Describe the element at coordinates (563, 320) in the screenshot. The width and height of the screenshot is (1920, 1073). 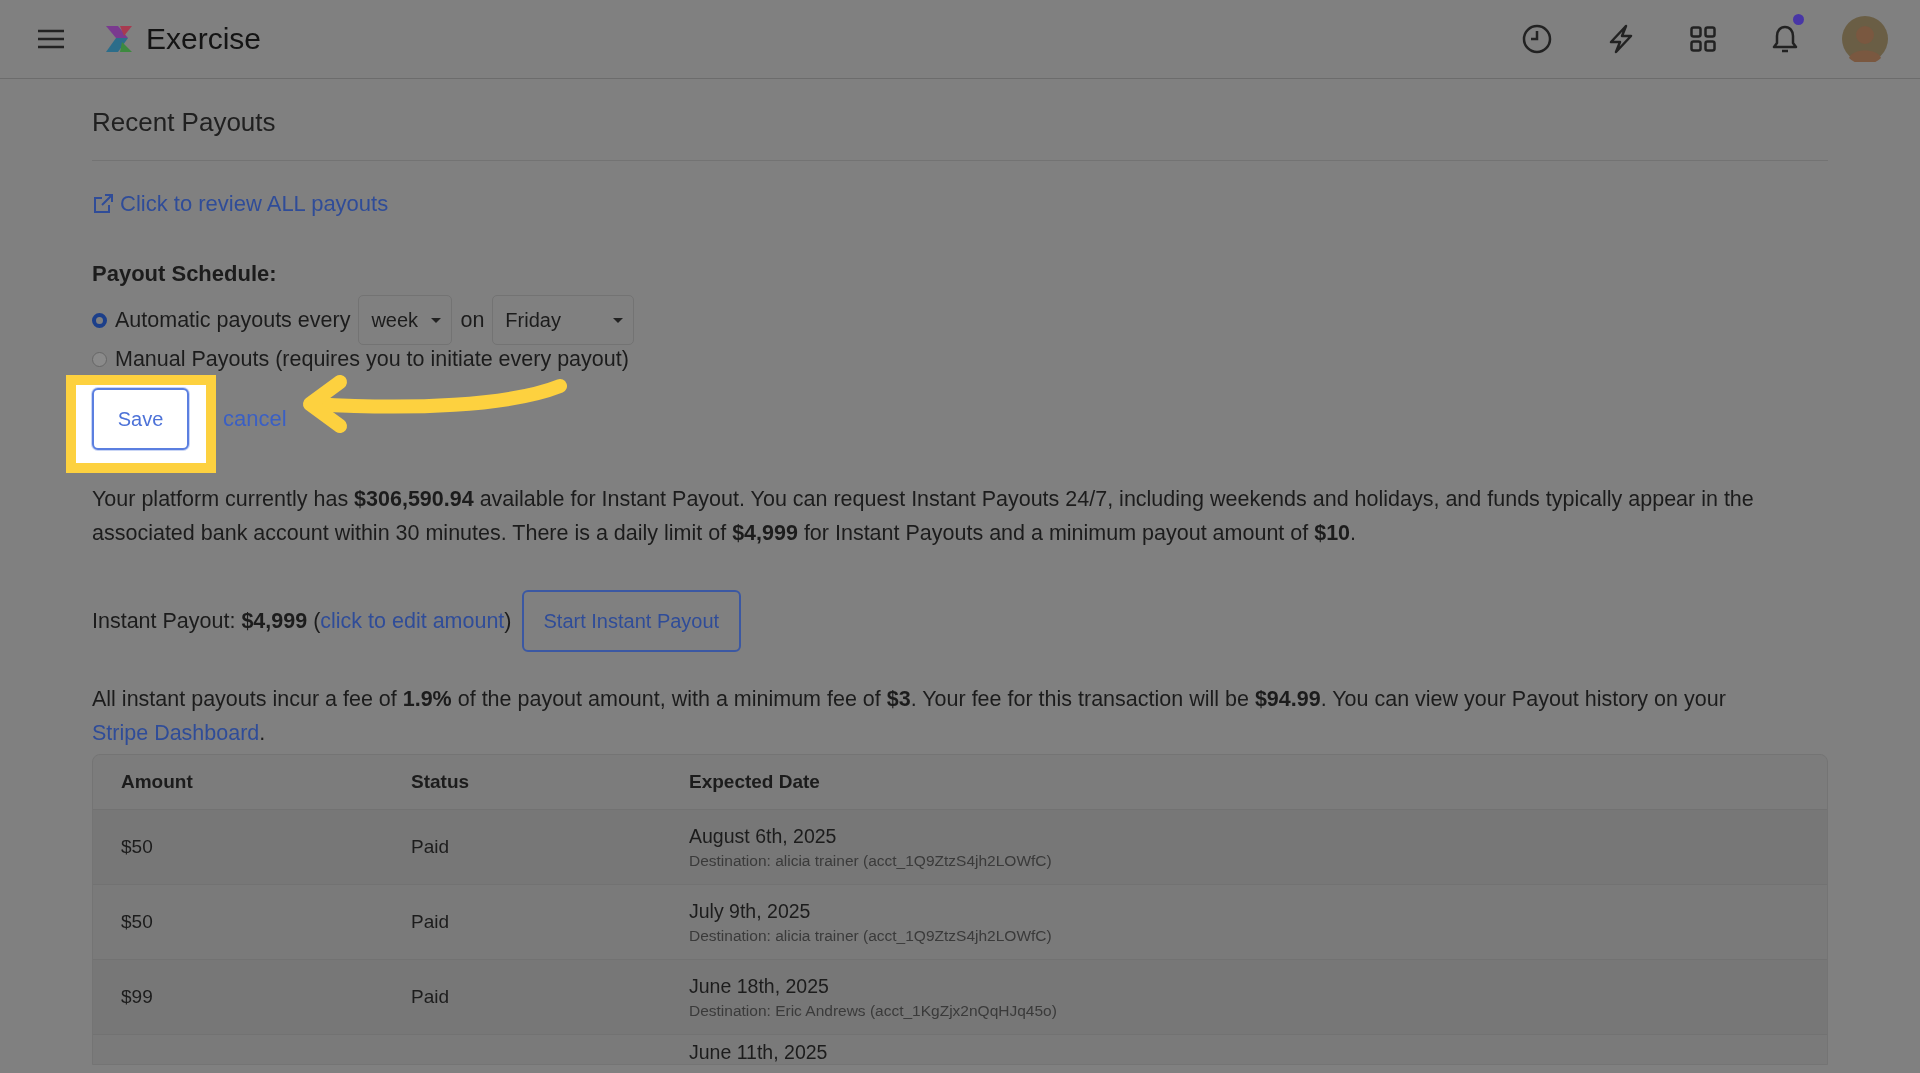
I see `day-dropdown: Friday` at that location.